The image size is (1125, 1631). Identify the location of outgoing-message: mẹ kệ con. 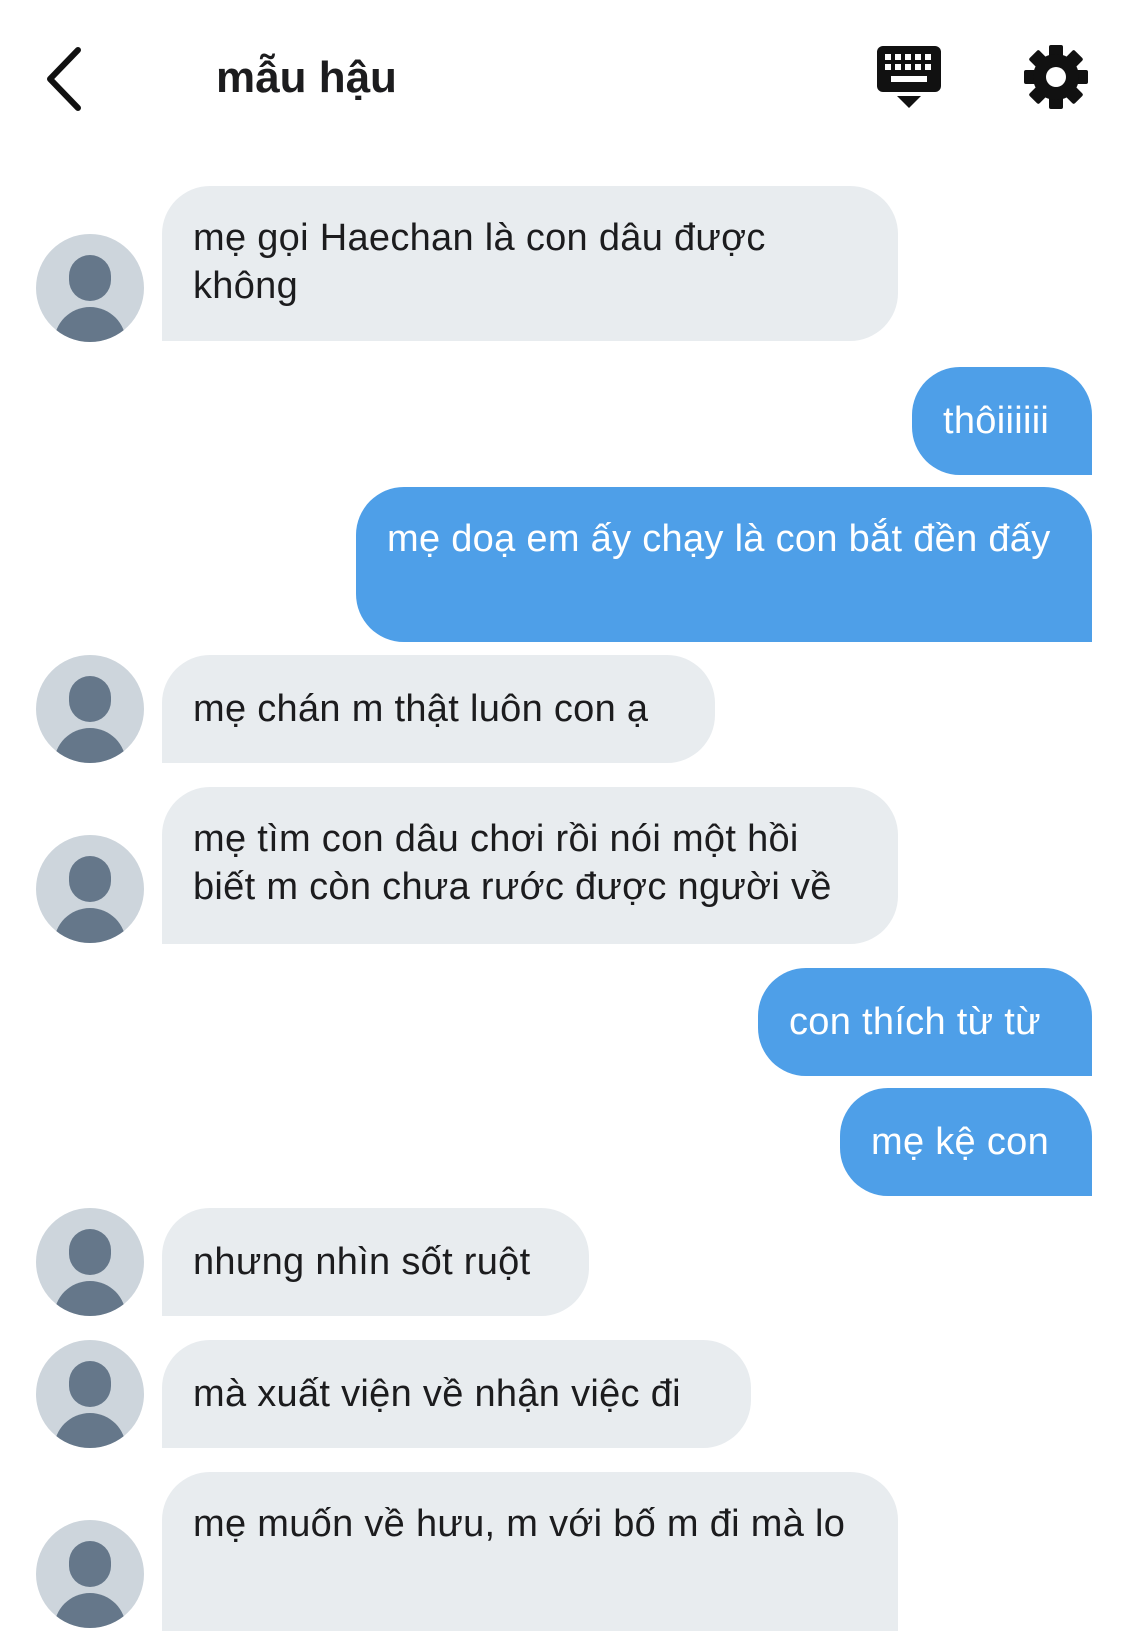
(966, 1142).